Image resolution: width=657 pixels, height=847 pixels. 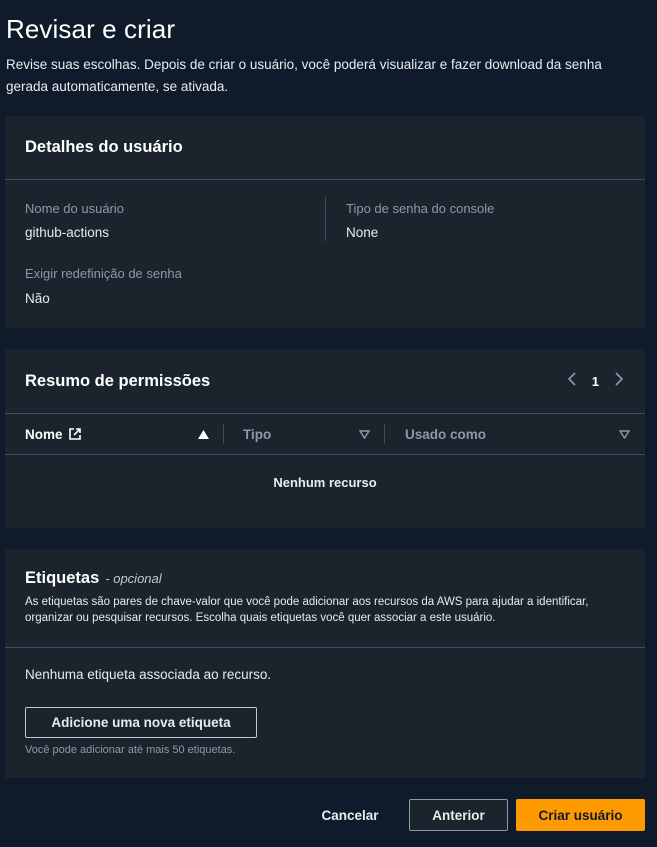 I want to click on username-label: Nome do usuário, so click(x=74, y=208).